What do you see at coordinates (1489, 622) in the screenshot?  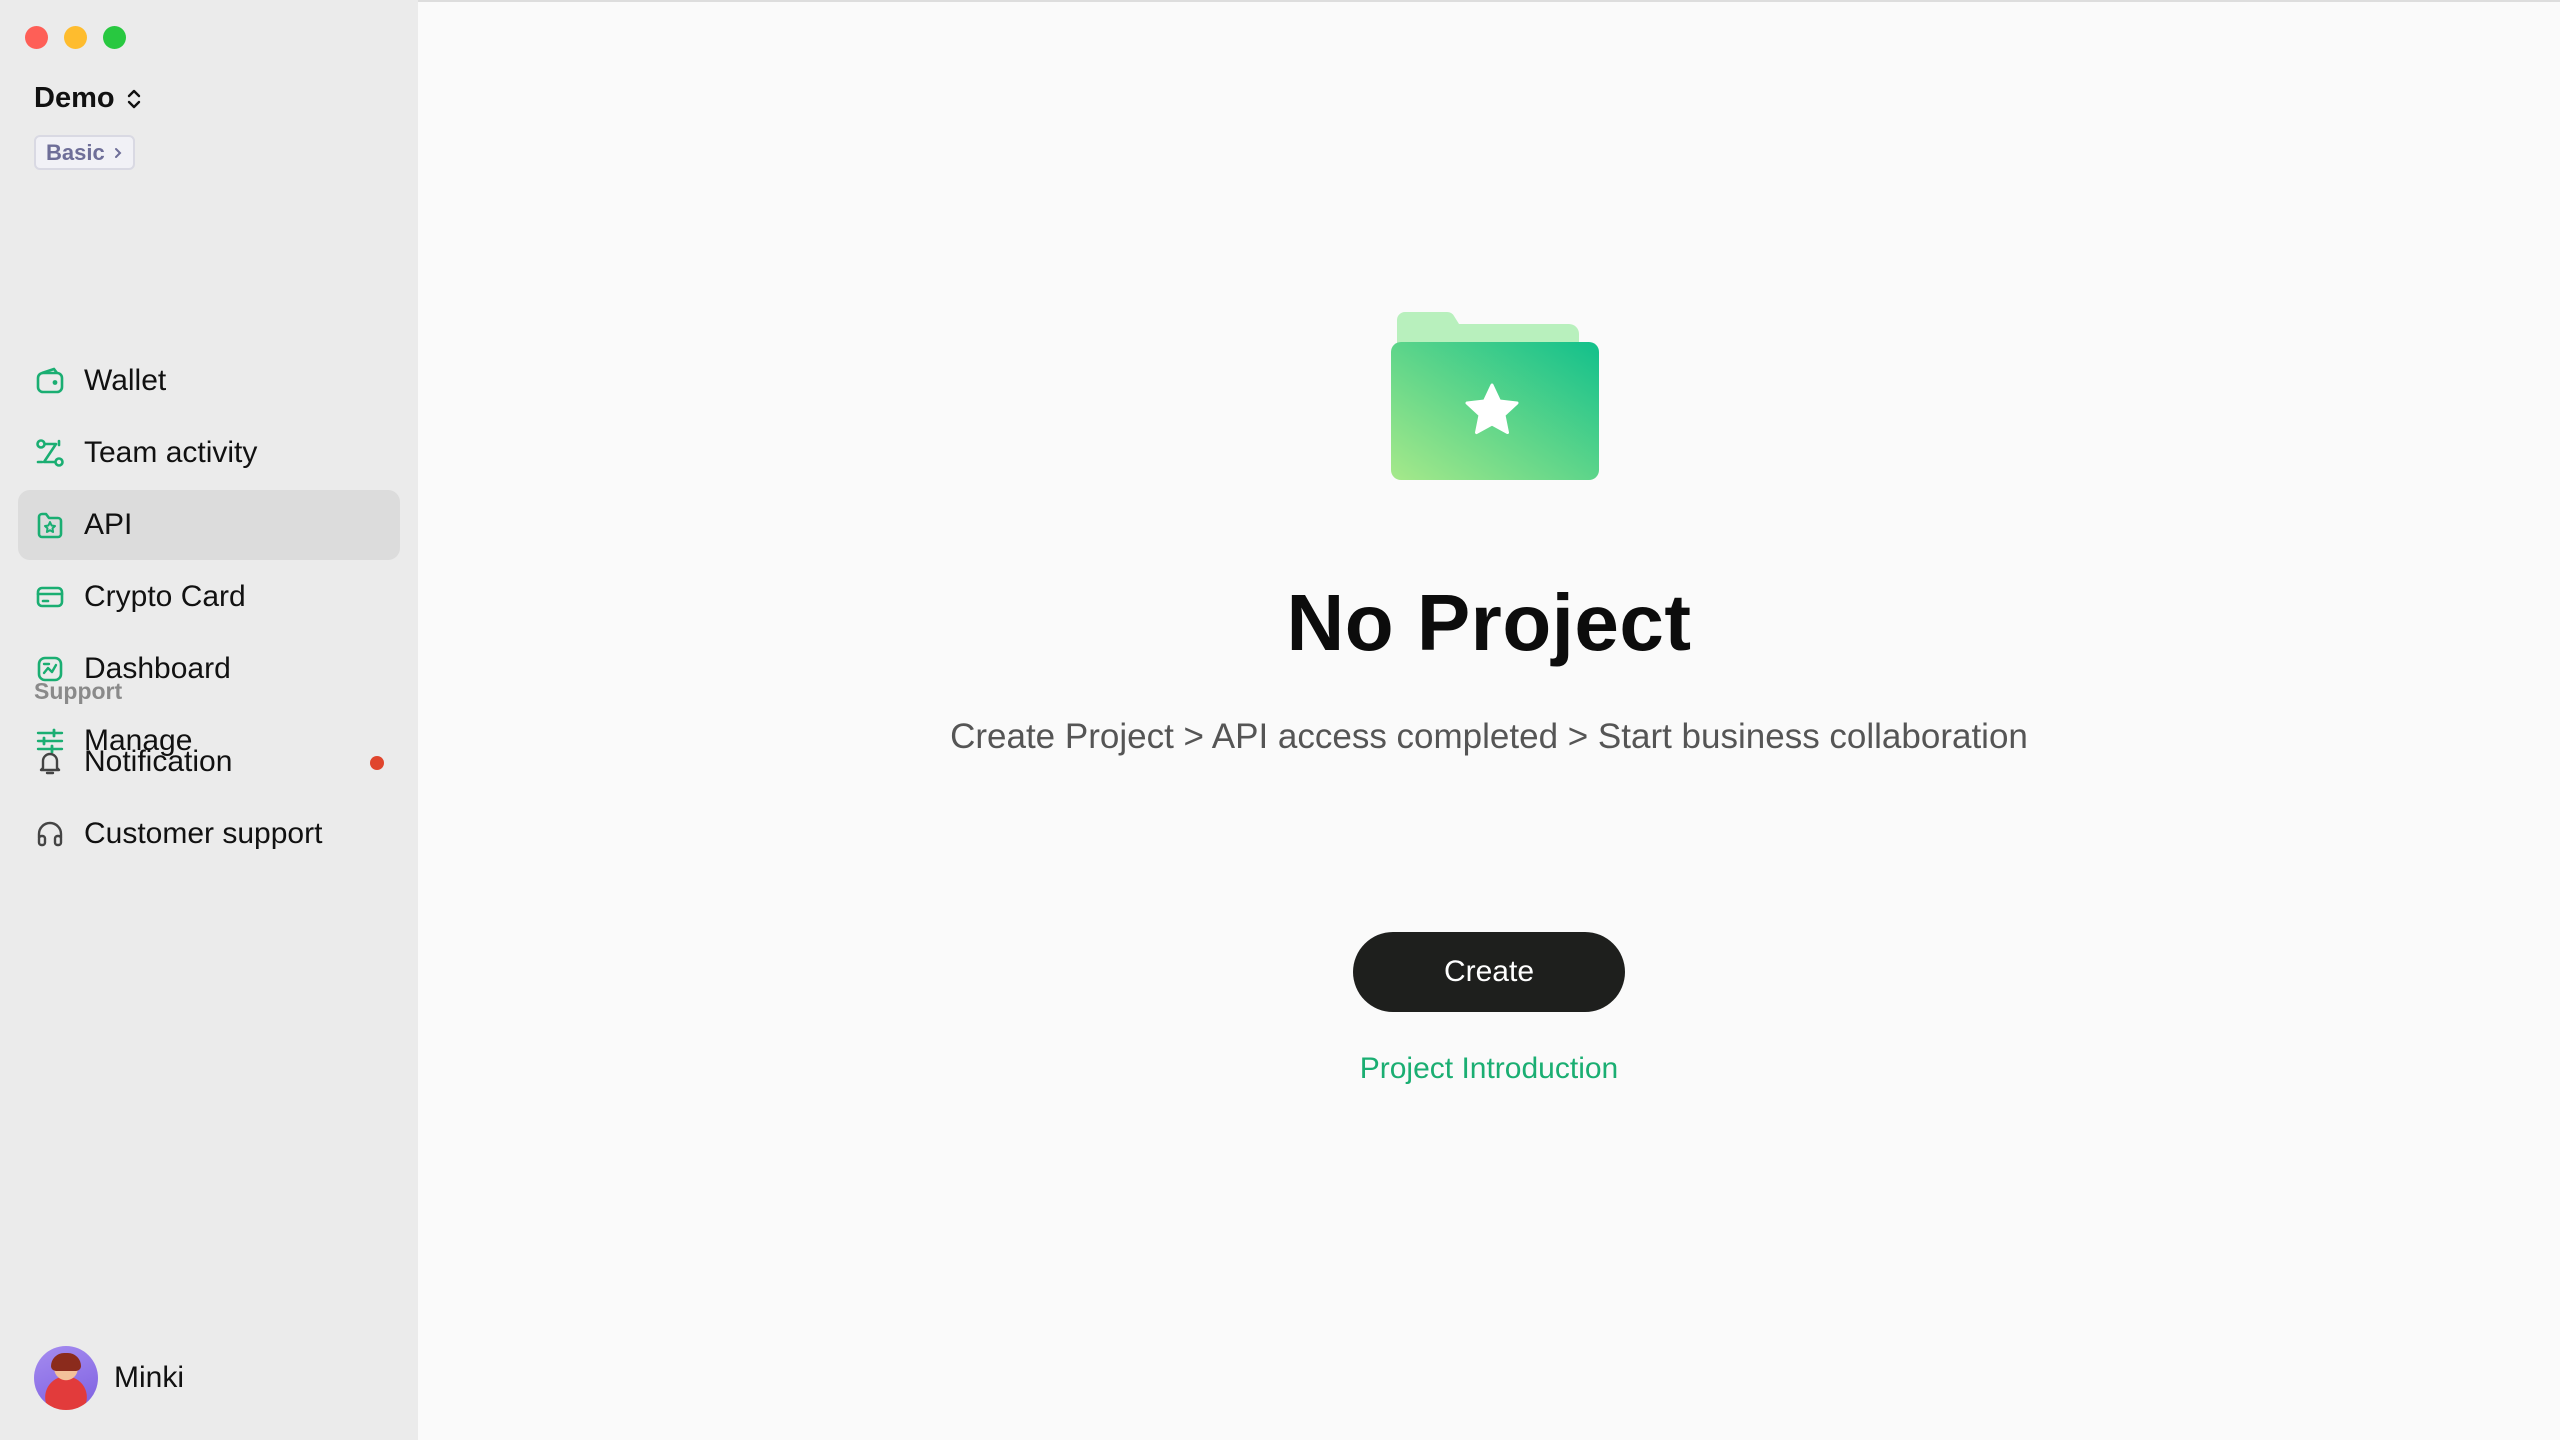 I see `empty-state-title: No Project` at bounding box center [1489, 622].